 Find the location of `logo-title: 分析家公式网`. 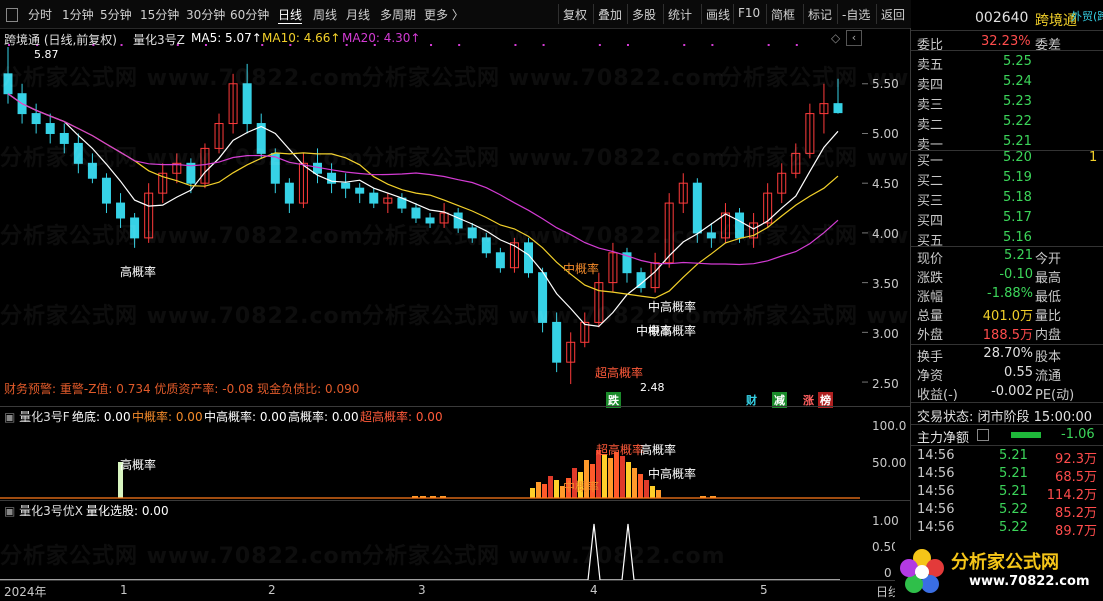

logo-title: 分析家公式网 is located at coordinates (1005, 562).